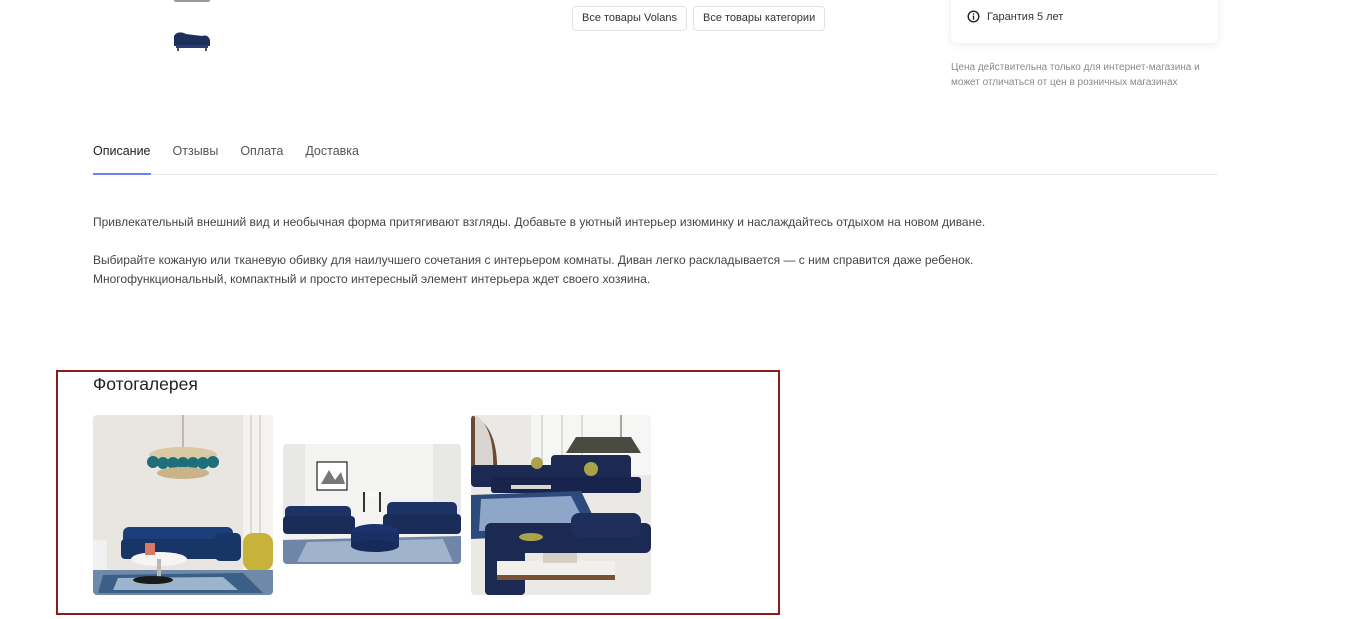 Image resolution: width=1351 pixels, height=619 pixels. I want to click on gallery-title: Фотогалерея, so click(145, 384).